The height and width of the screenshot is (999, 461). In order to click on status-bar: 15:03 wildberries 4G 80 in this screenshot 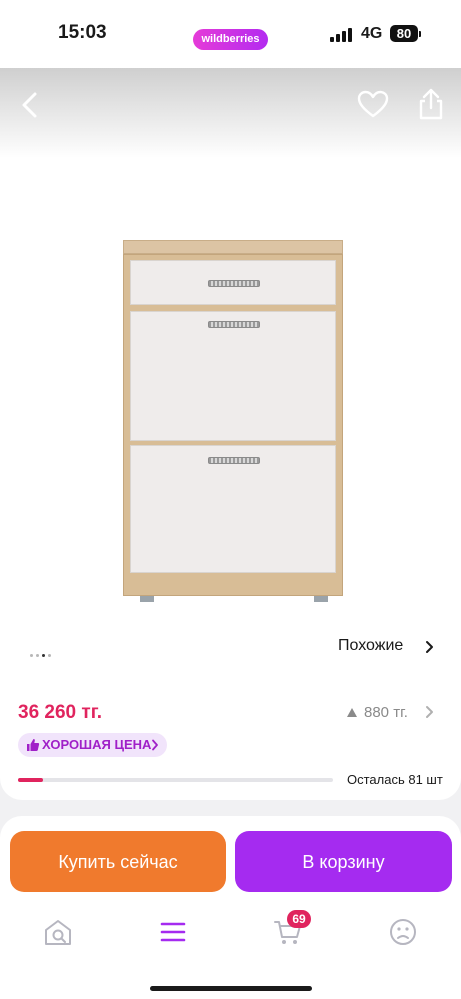, I will do `click(230, 34)`.